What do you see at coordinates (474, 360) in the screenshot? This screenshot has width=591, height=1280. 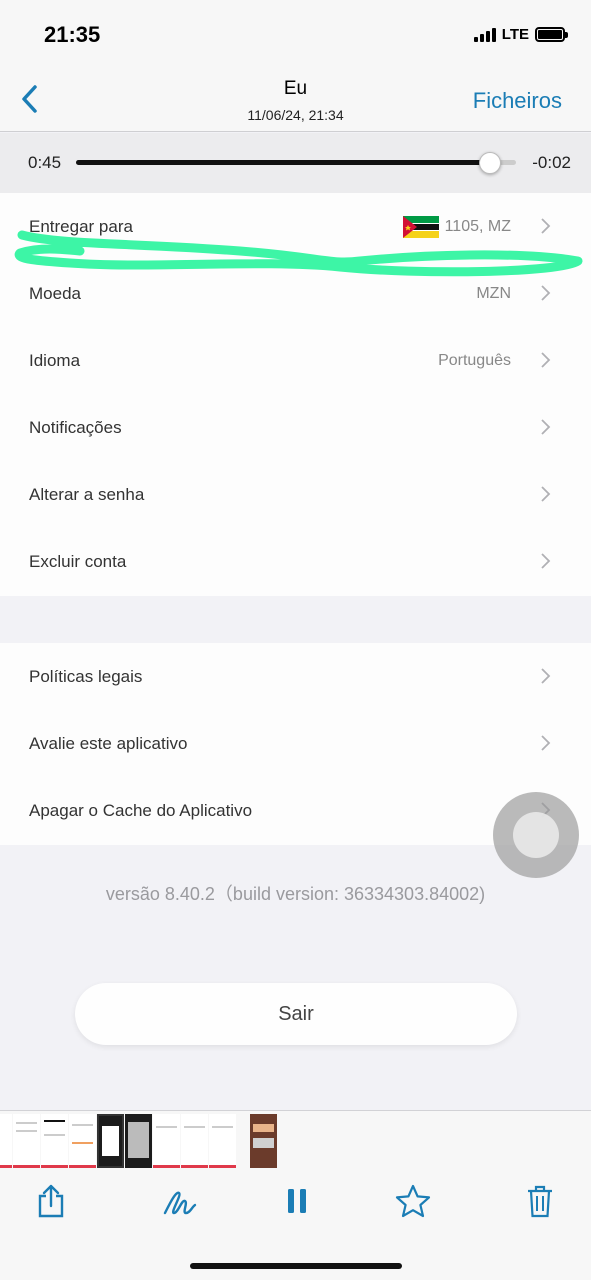 I see `row-value: Português` at bounding box center [474, 360].